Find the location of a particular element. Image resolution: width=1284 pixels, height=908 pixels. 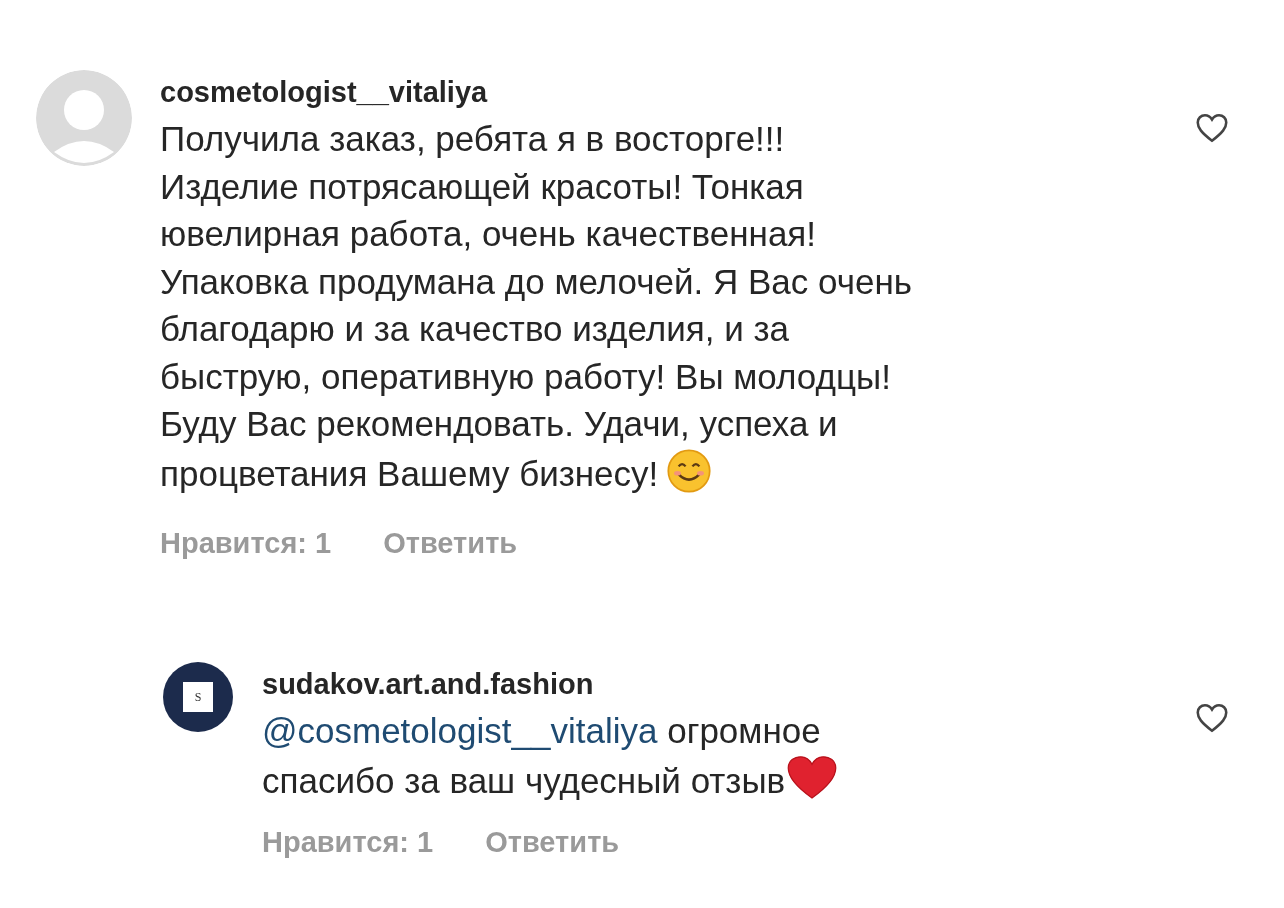

username: sudakov.art.and.fashion is located at coordinates (550, 684).